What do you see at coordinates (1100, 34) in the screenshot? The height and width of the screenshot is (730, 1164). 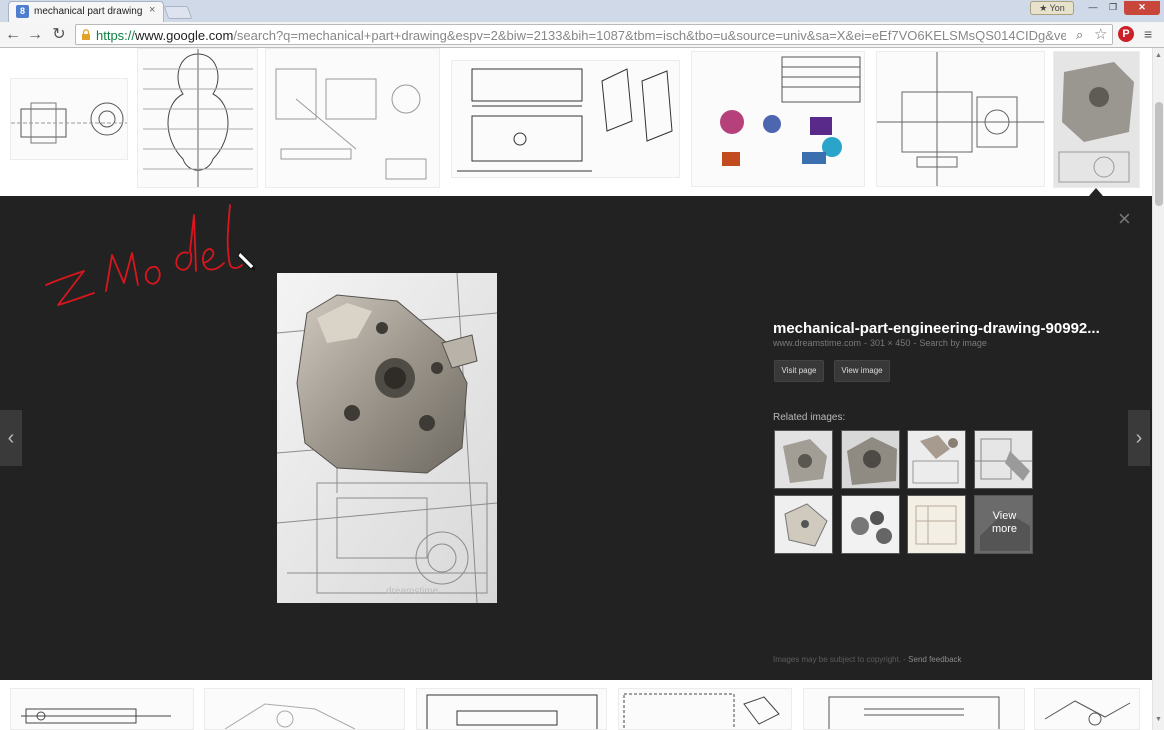 I see `bookmark-star-icon: ☆` at bounding box center [1100, 34].